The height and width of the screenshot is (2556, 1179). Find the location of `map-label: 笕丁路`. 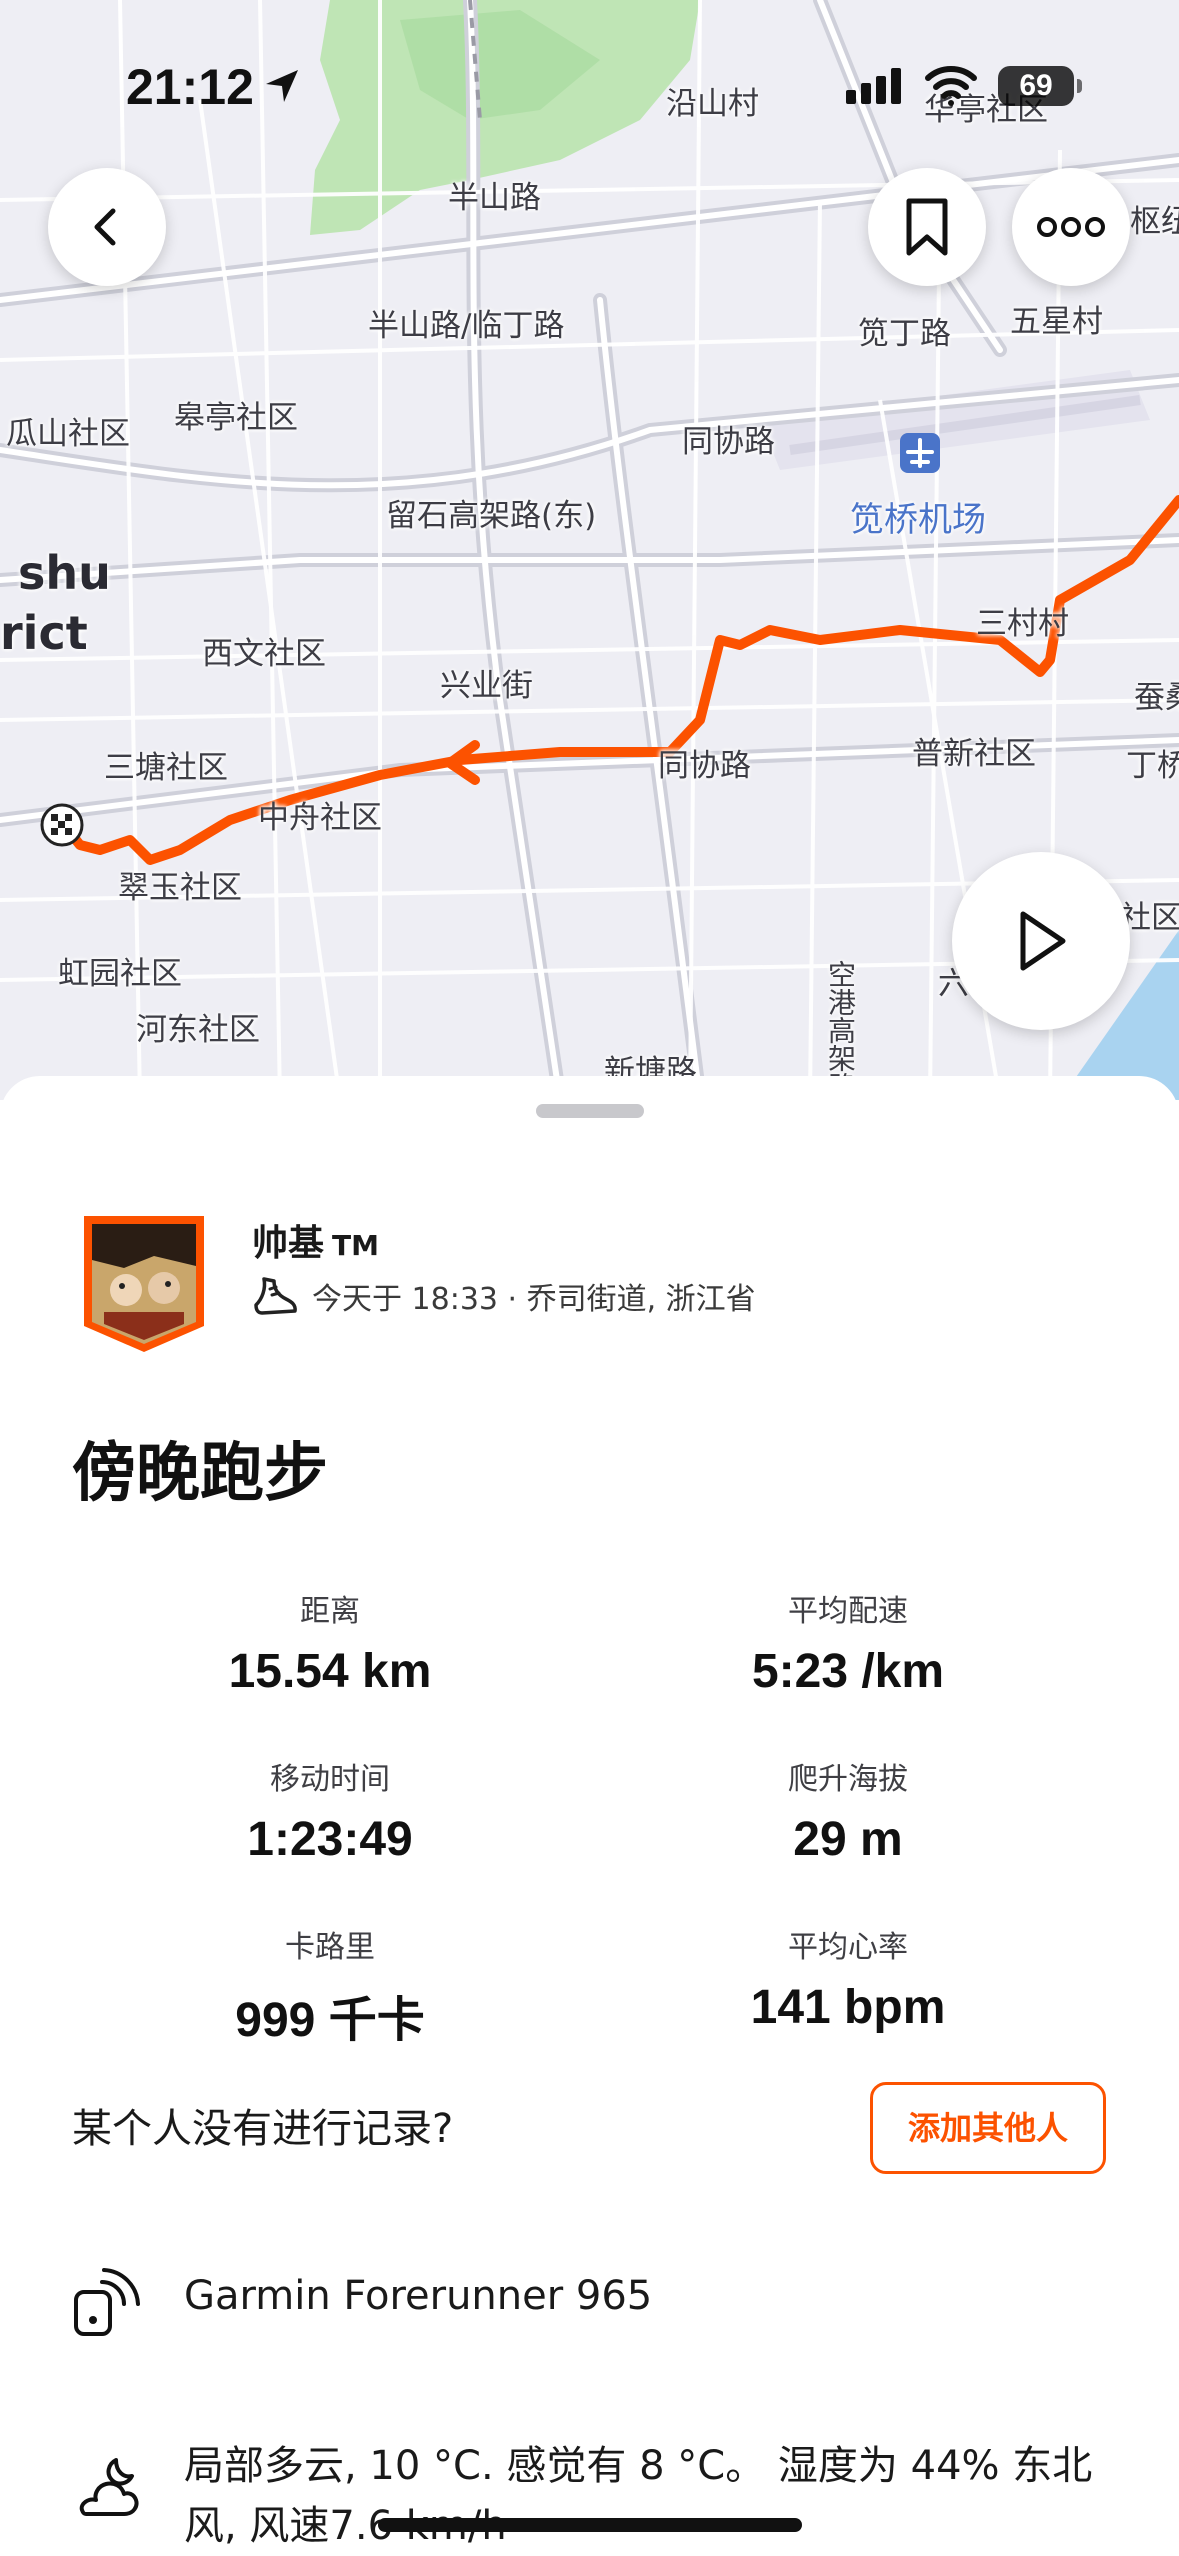

map-label: 笕丁路 is located at coordinates (904, 334).